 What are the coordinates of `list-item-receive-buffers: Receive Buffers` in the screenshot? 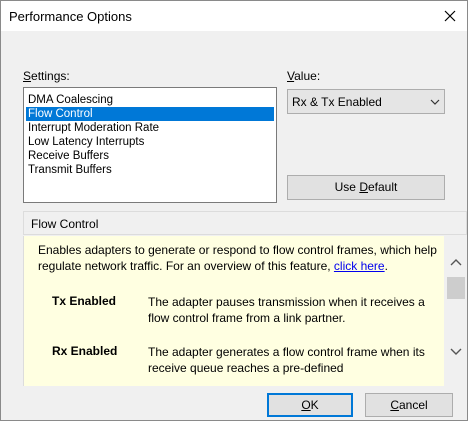 It's located at (150, 156).